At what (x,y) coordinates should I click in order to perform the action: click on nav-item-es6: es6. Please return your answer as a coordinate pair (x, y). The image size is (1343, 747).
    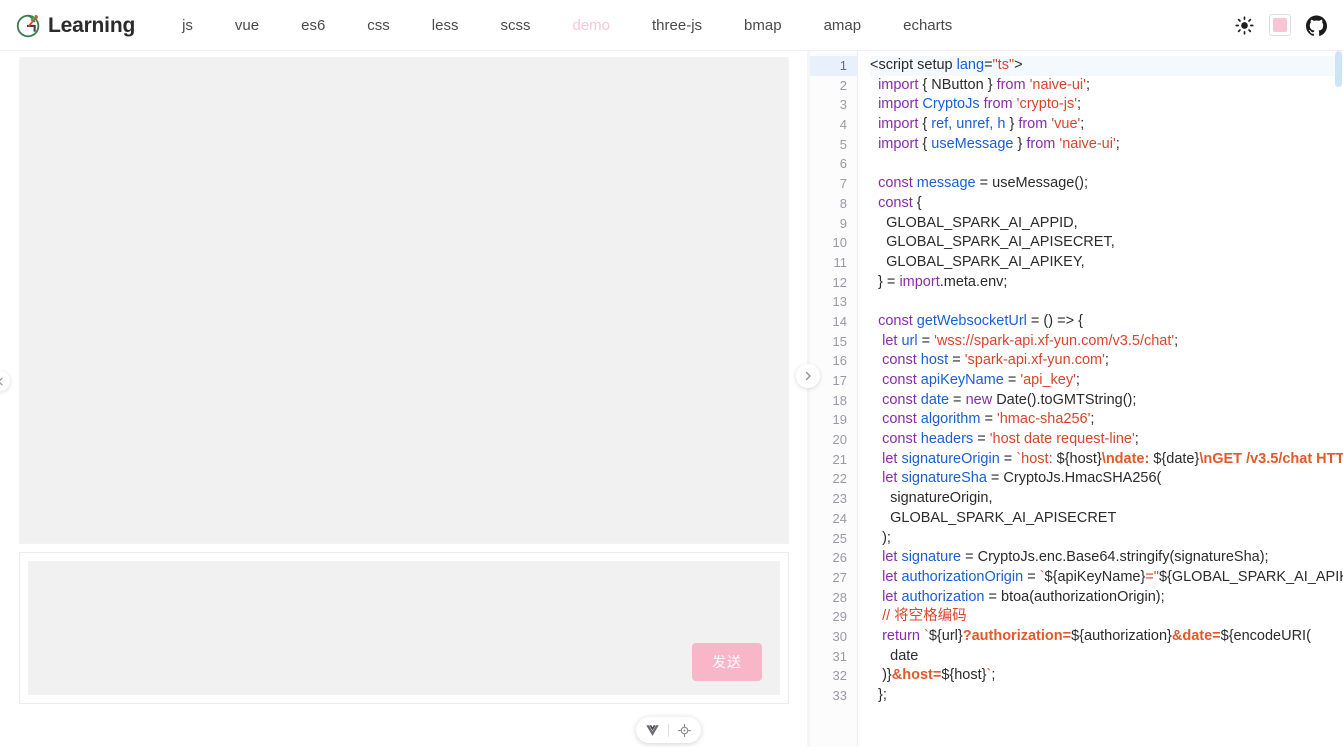
    Looking at the image, I should click on (313, 25).